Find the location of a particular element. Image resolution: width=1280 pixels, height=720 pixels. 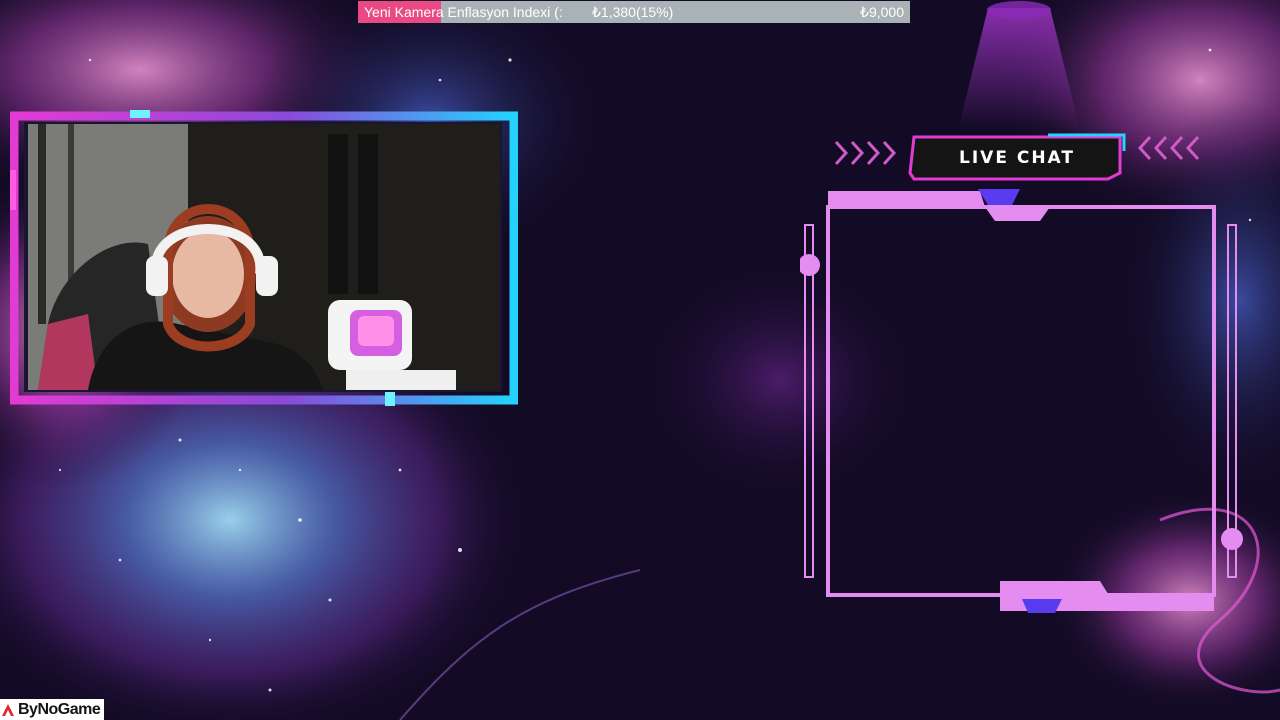

live-chat-message-area is located at coordinates (1022, 401).